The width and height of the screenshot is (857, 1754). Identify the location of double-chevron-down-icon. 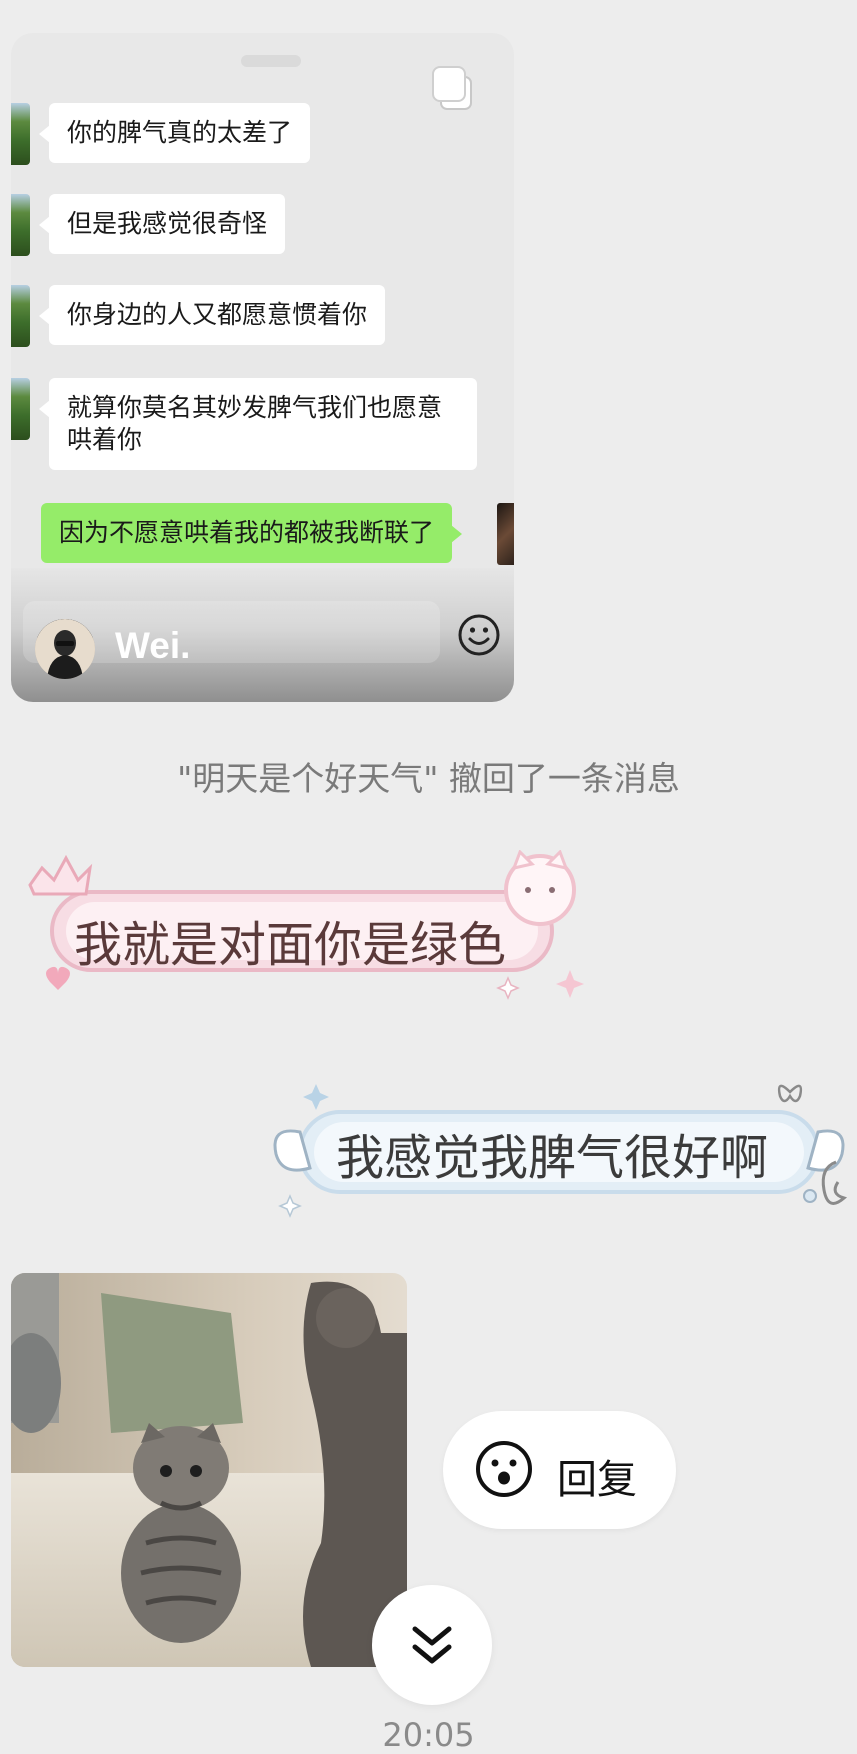
(432, 1645).